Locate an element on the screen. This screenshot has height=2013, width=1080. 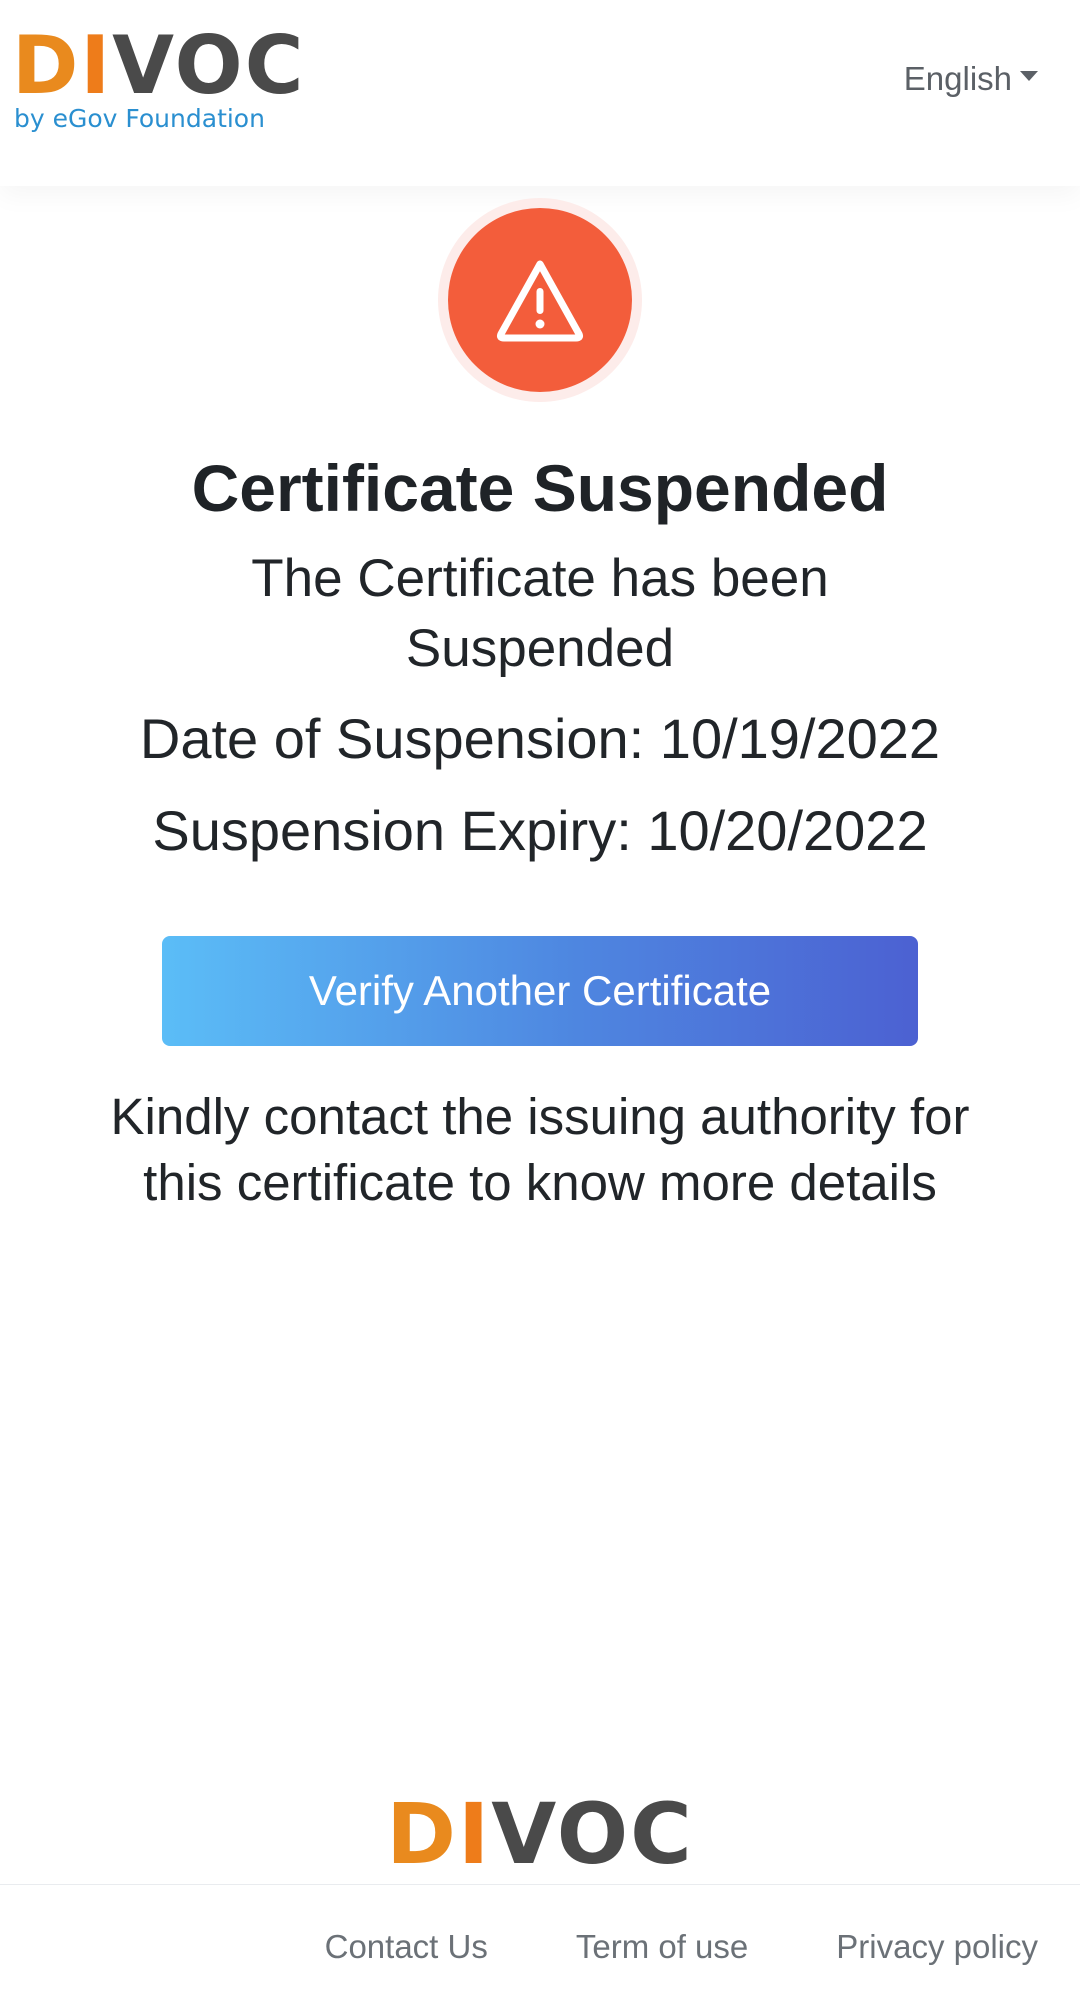
divoc-logo: DIVOC by eGov Foundation is located at coordinates (159, 76).